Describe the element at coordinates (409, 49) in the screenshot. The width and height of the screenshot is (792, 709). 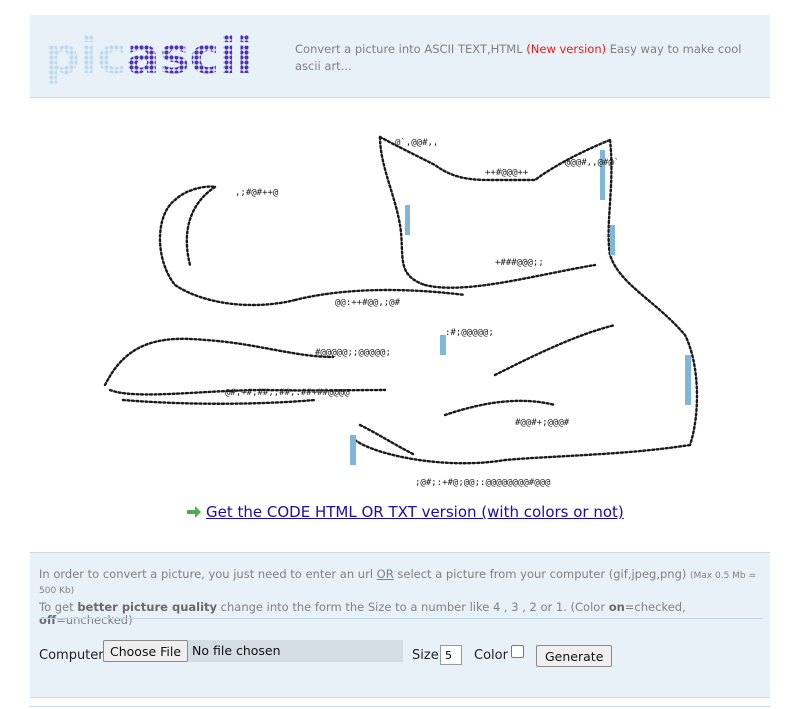
I see `tagline-text: Convert a picture into ASCII TEXT,HTML` at that location.